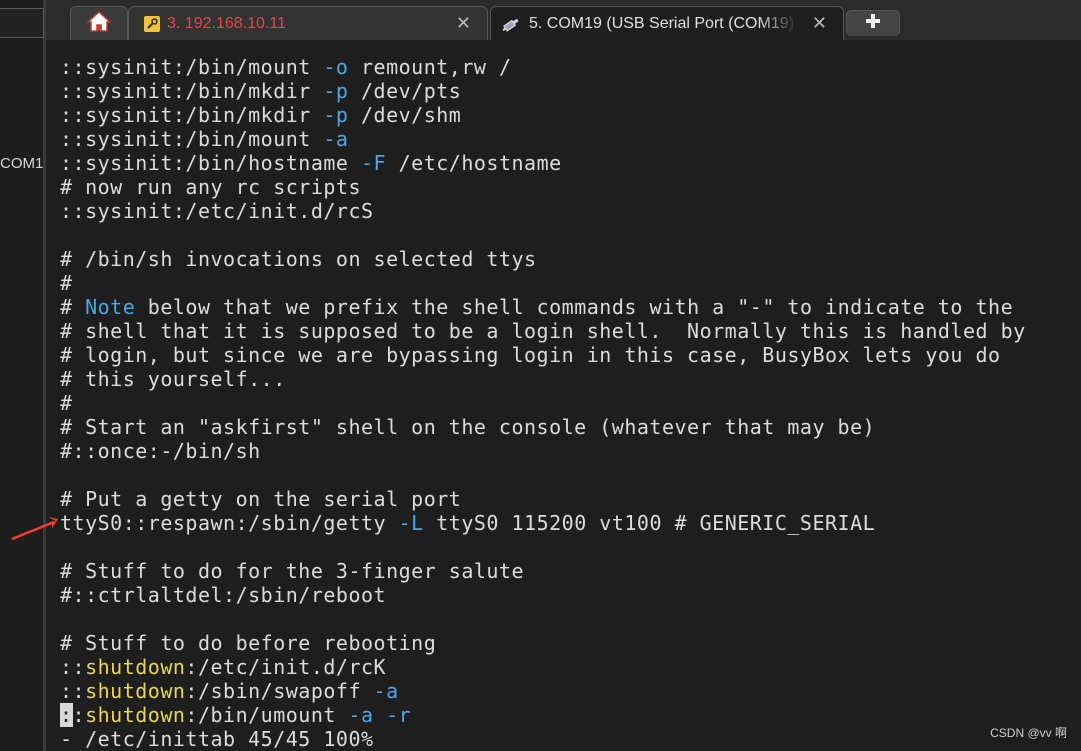 The image size is (1081, 751). I want to click on terminal-line: #::ctrlaltdel:/sbin/reboot, so click(567, 595).